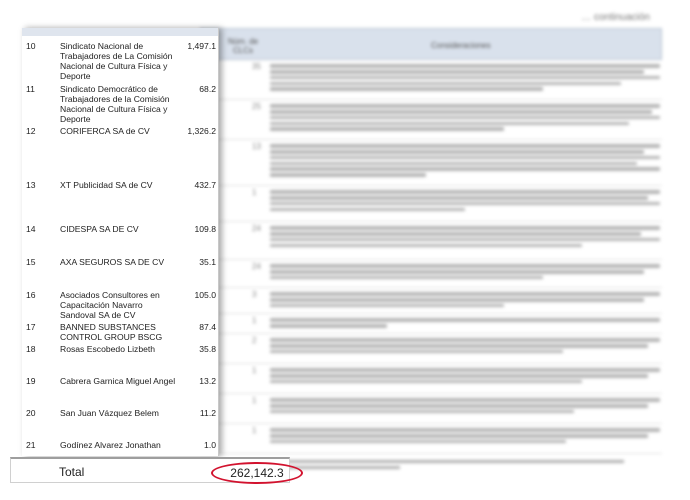 This screenshot has height=500, width=690. Describe the element at coordinates (207, 381) in the screenshot. I see `row-amount: 13.2` at that location.